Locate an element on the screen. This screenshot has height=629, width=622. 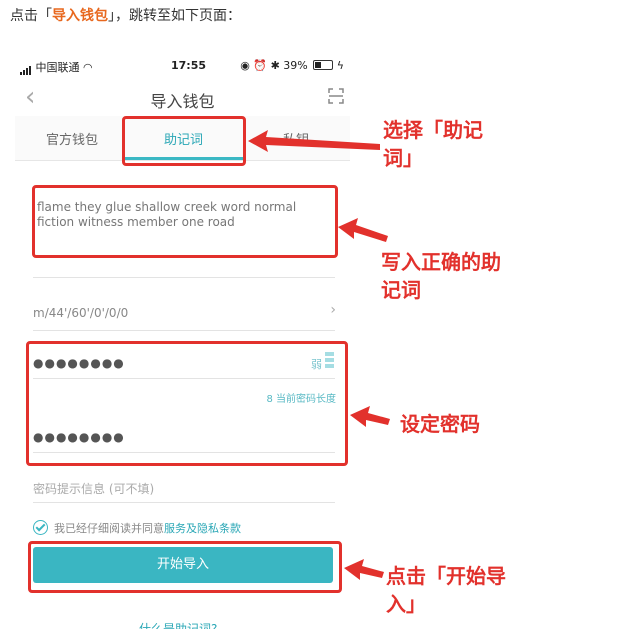
annotation-enter-mnemonic: 写入正确的助 记词 is located at coordinates (441, 276).